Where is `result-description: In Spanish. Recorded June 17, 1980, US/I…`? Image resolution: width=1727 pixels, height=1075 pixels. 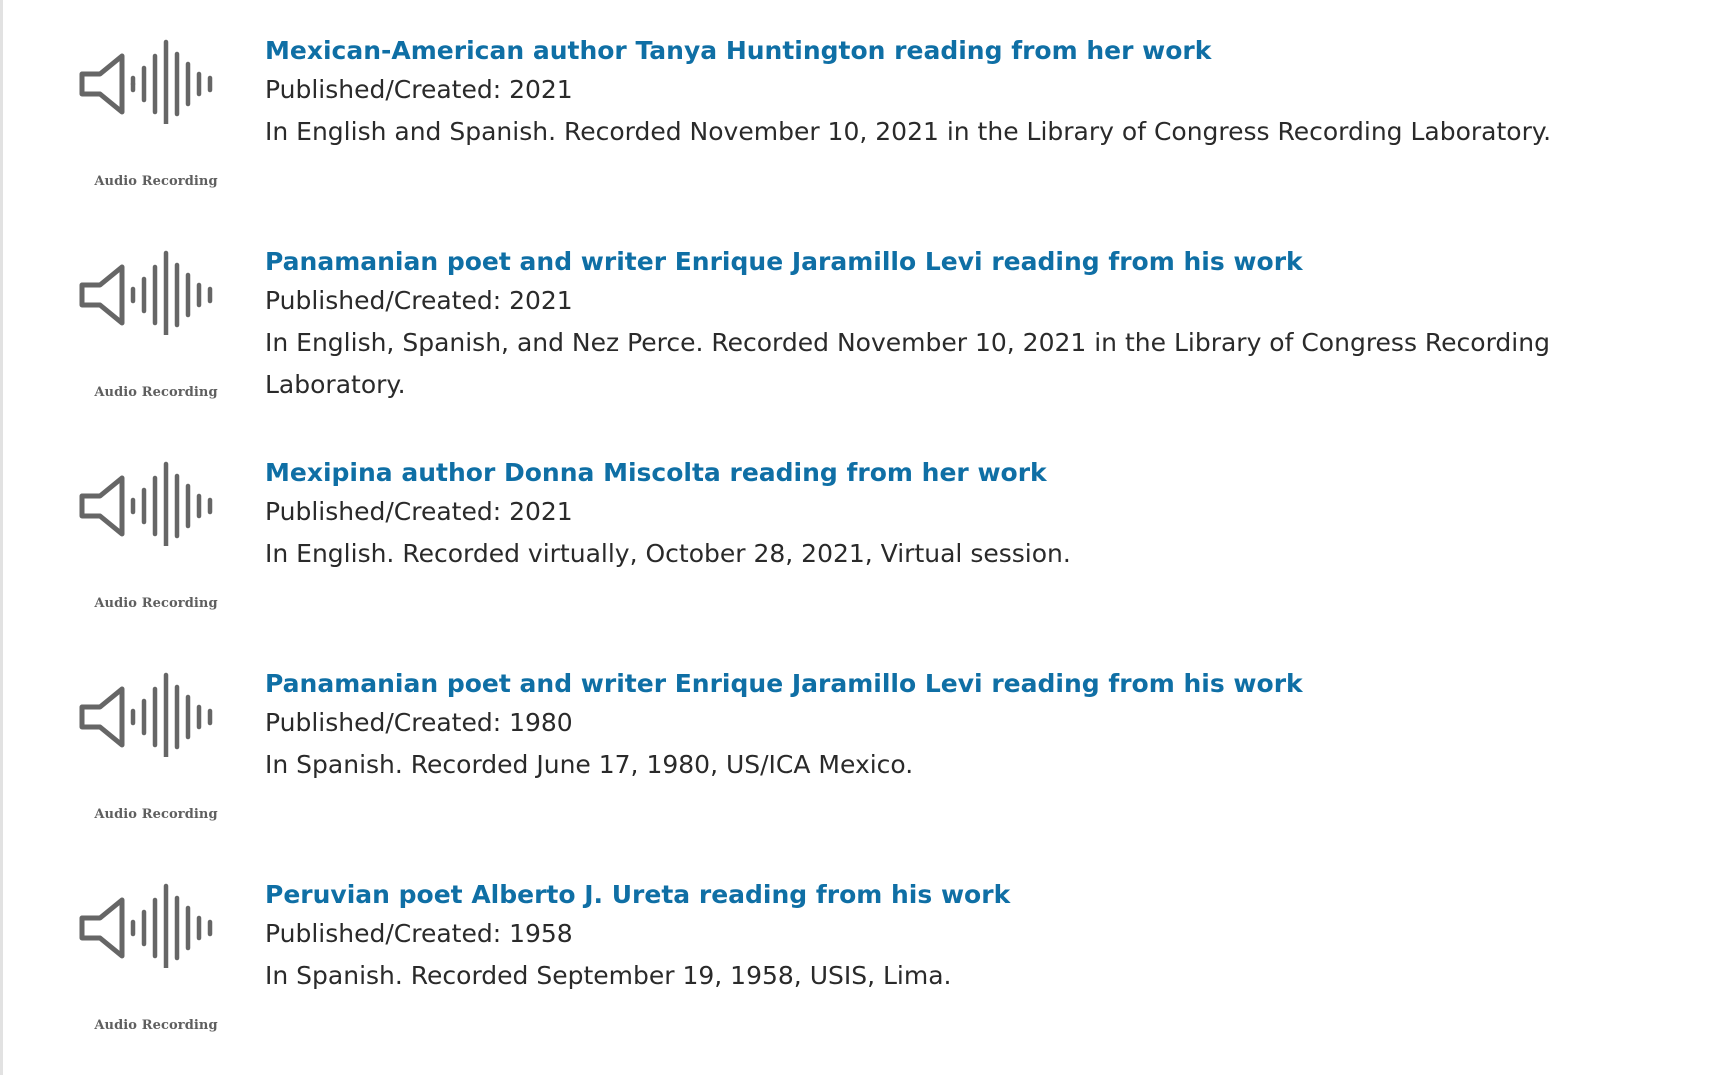 result-description: In Spanish. Recorded June 17, 1980, US/I… is located at coordinates (589, 764).